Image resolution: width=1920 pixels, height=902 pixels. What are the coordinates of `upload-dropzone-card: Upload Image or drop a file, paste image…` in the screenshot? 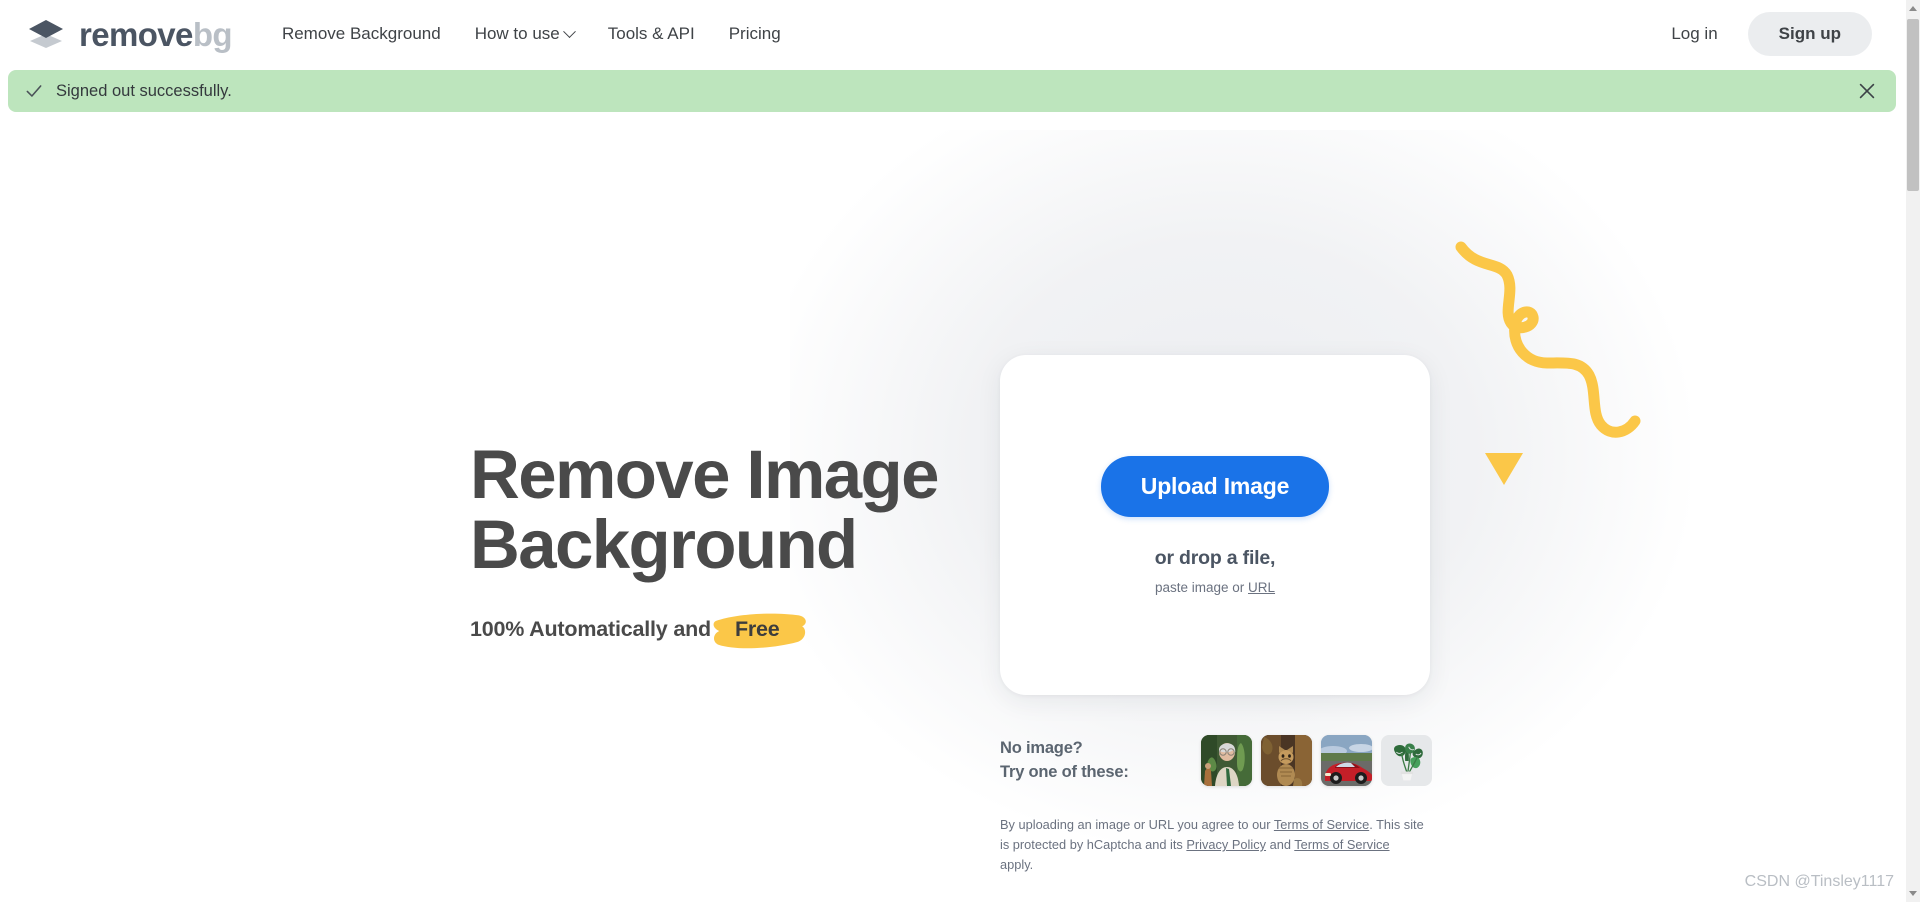 It's located at (1215, 525).